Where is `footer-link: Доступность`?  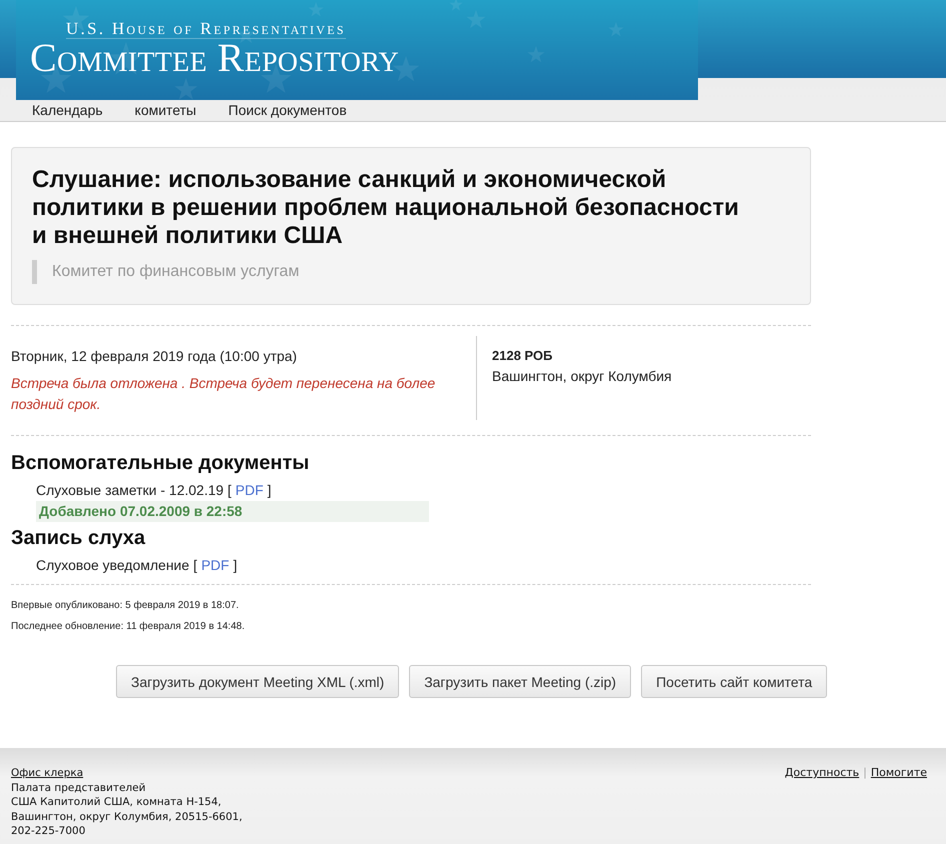
footer-link: Доступность is located at coordinates (822, 805).